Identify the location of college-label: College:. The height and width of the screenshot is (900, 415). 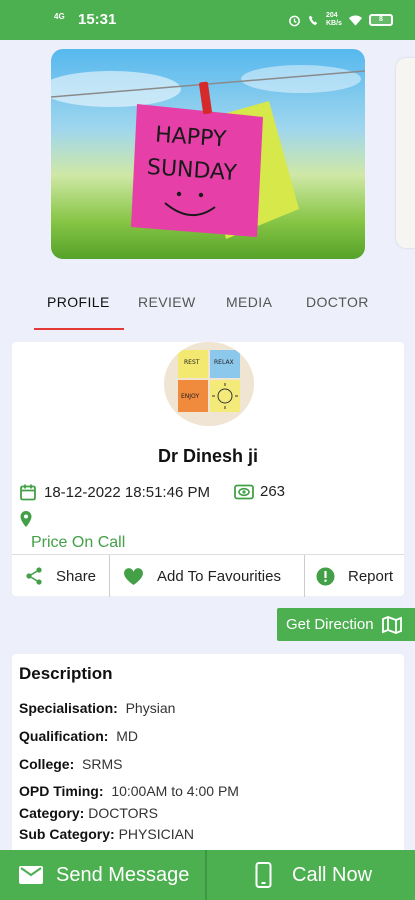
(47, 764).